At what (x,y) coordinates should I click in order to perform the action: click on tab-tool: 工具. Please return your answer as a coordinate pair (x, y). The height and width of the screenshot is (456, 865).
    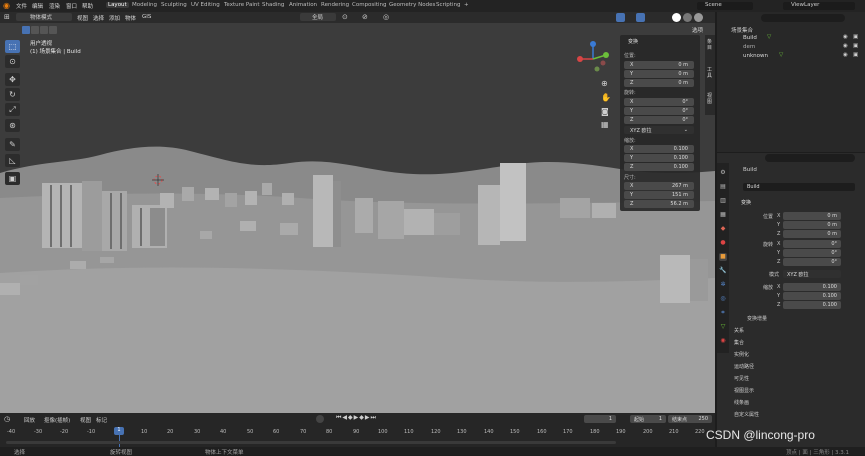
    Looking at the image, I should click on (710, 73).